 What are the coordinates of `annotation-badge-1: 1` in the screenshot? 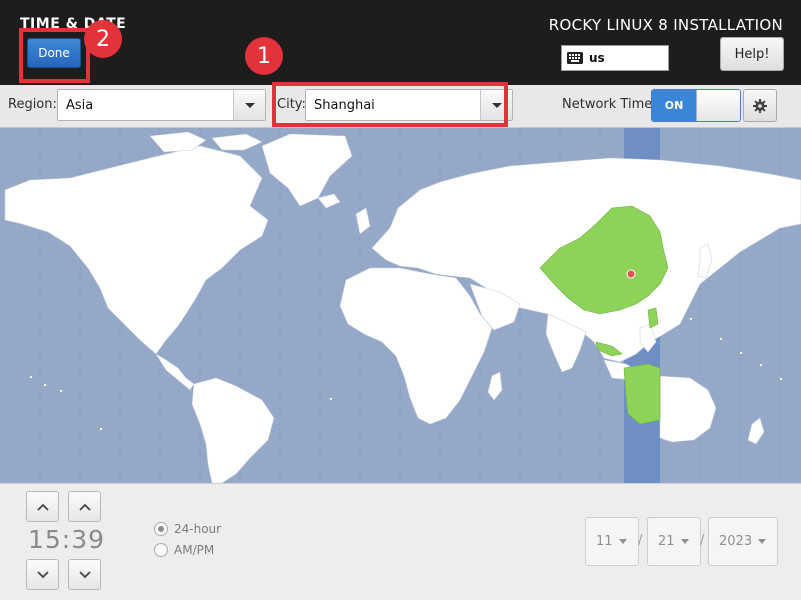 It's located at (264, 56).